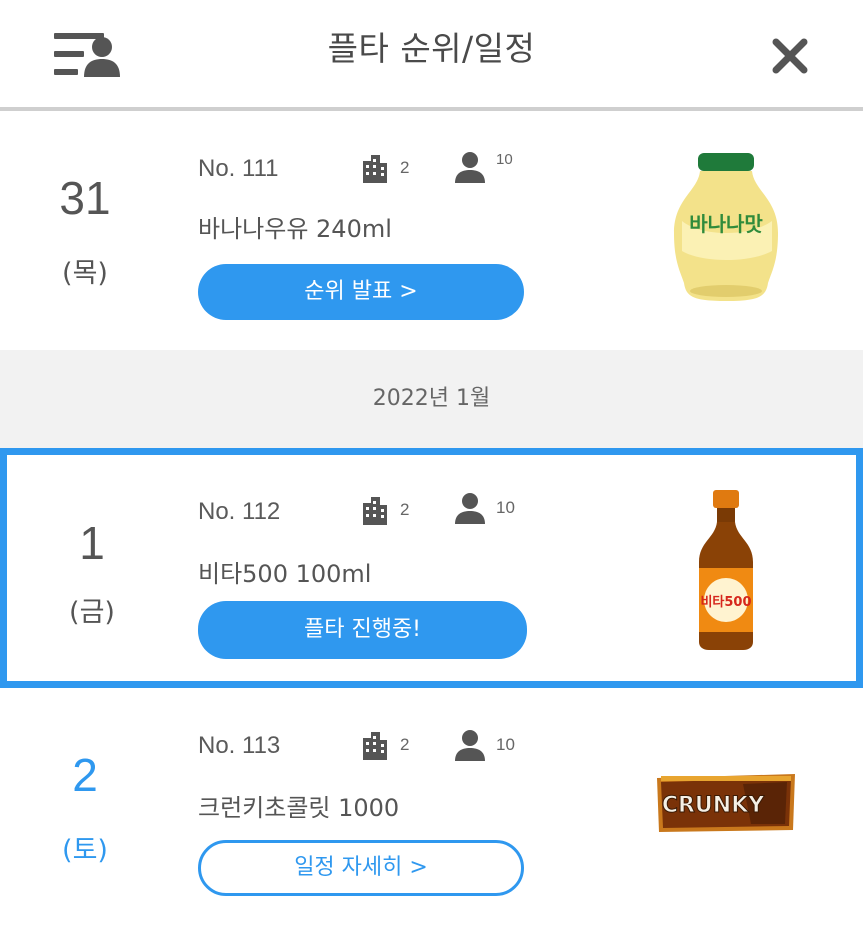 This screenshot has width=863, height=927. What do you see at coordinates (85, 273) in the screenshot?
I see `event-weekday: (목)` at bounding box center [85, 273].